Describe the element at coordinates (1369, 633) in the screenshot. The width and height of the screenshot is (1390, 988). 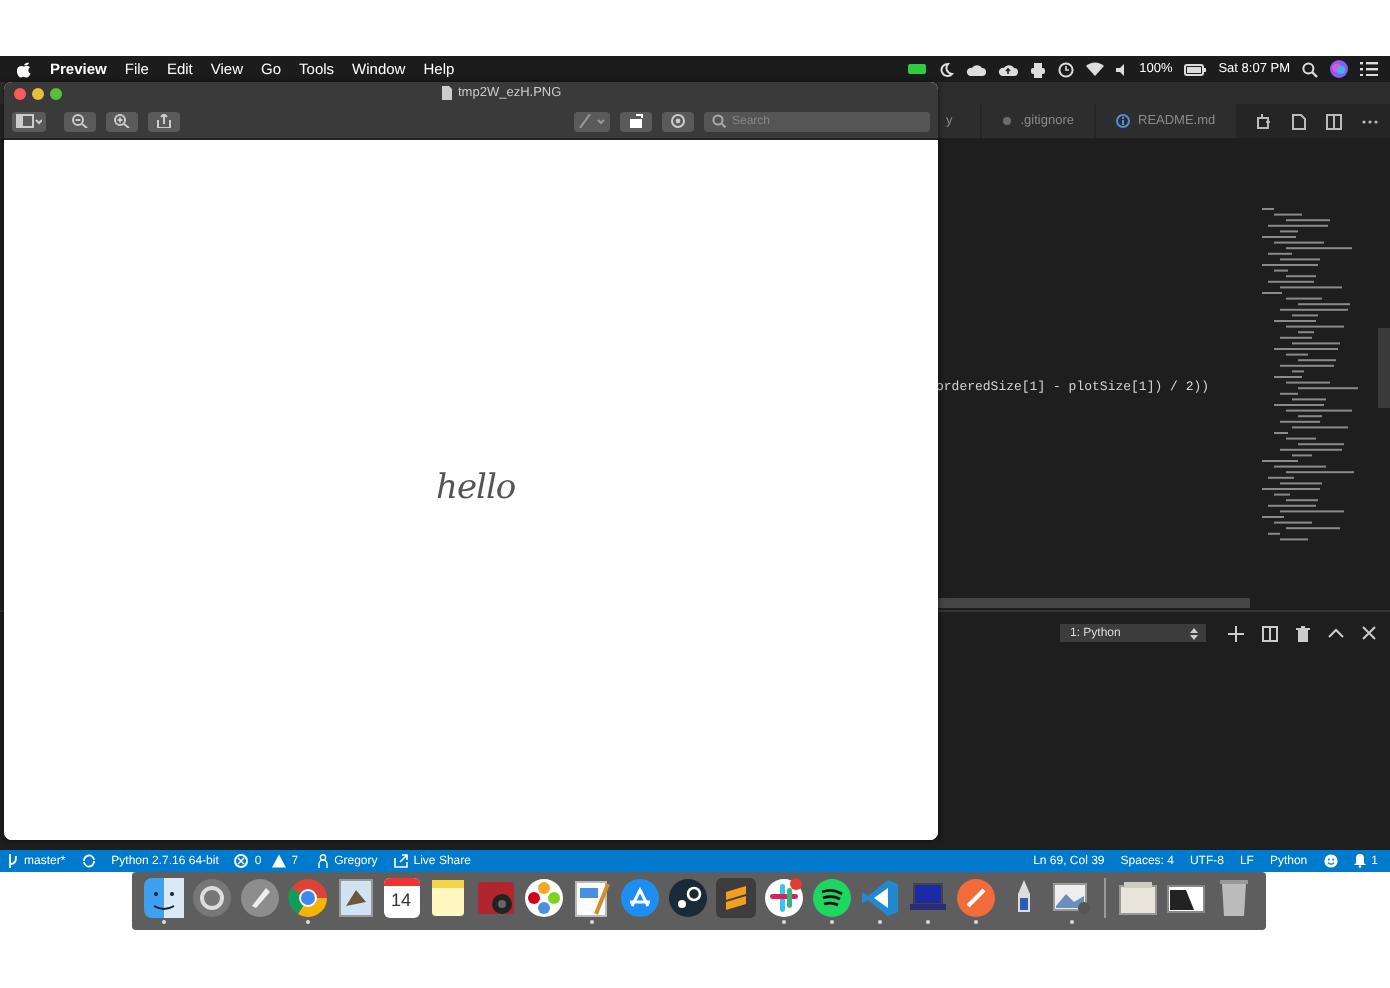
I see `close-icon` at that location.